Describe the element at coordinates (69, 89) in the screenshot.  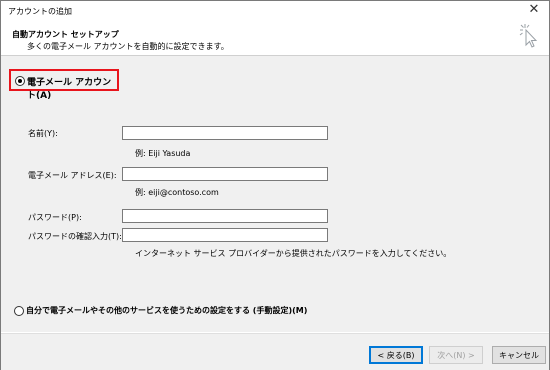
I see `email-account-label: 電子メール アカウント(A)` at that location.